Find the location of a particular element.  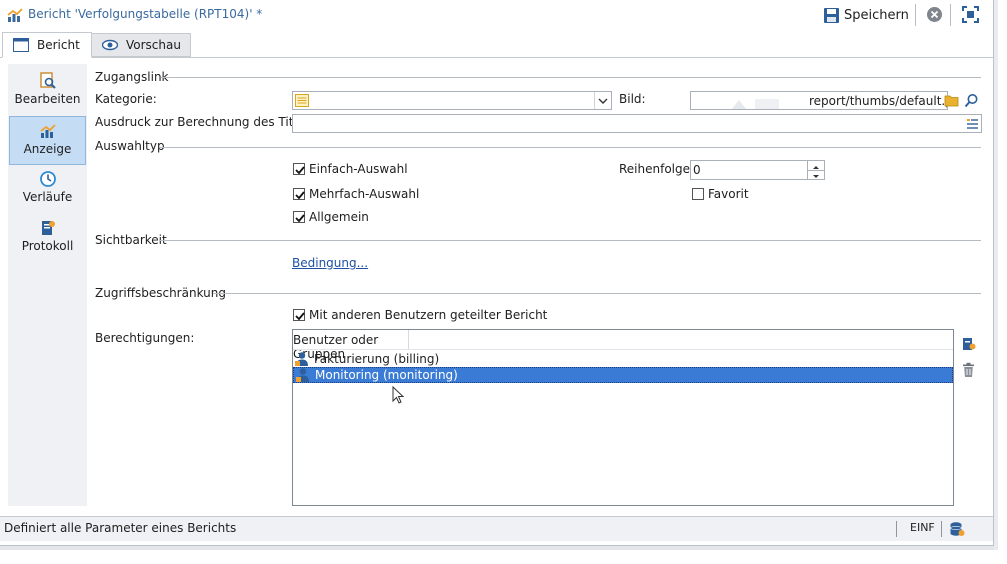

image-value: report/thumbs/default.png is located at coordinates (878, 101).